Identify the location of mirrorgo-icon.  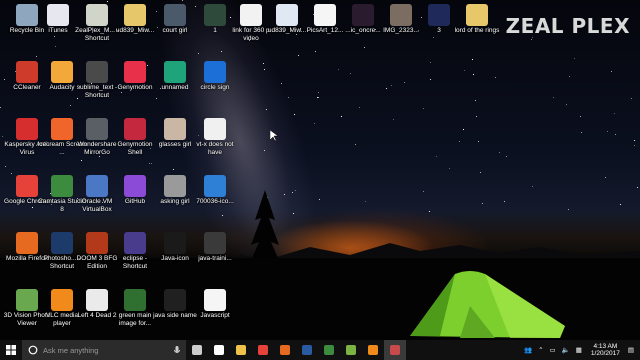
(97, 129).